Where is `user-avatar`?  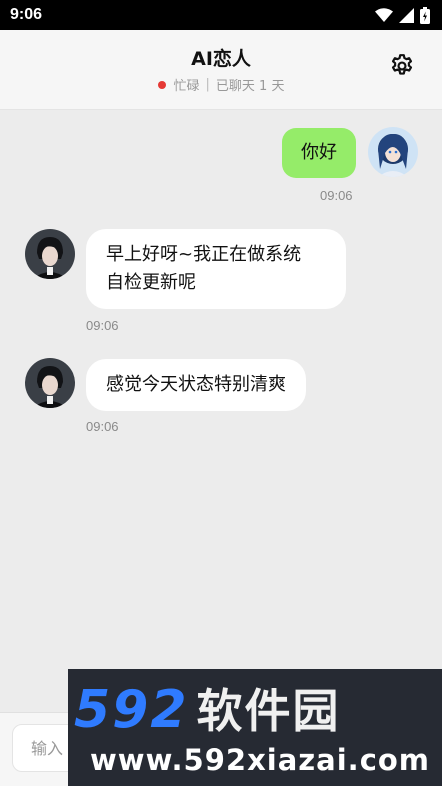
user-avatar is located at coordinates (393, 152).